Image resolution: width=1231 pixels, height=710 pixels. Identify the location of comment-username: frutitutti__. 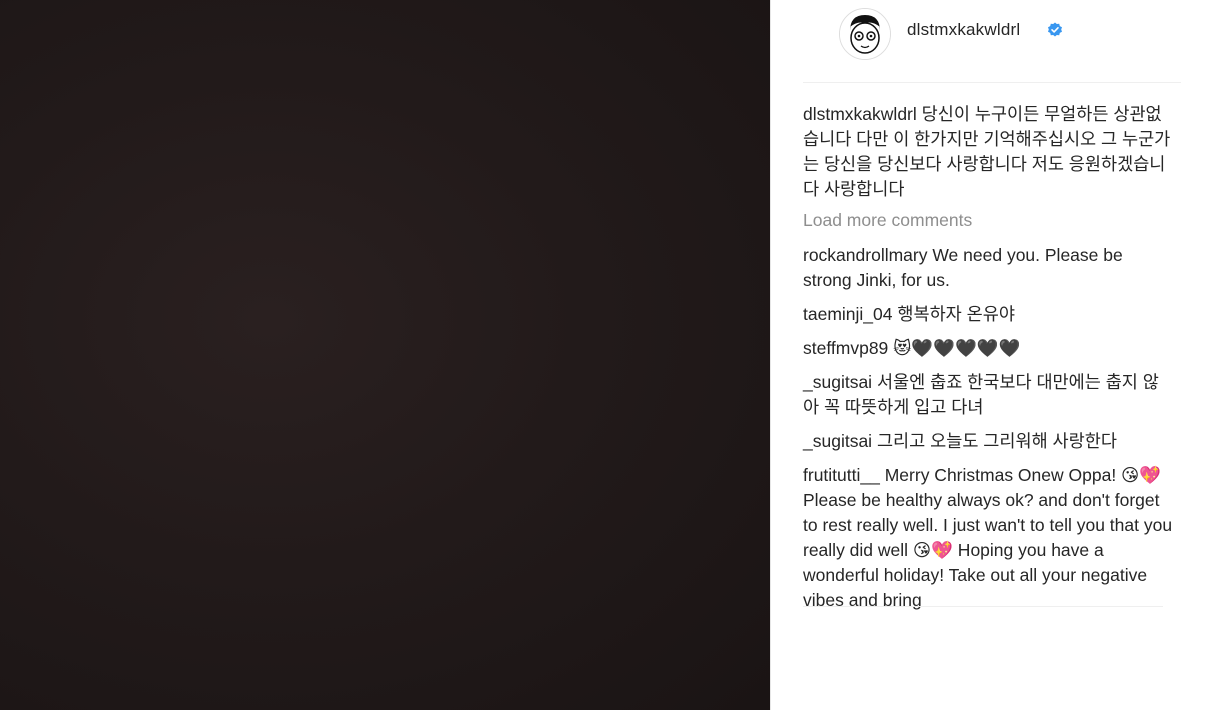
(841, 475).